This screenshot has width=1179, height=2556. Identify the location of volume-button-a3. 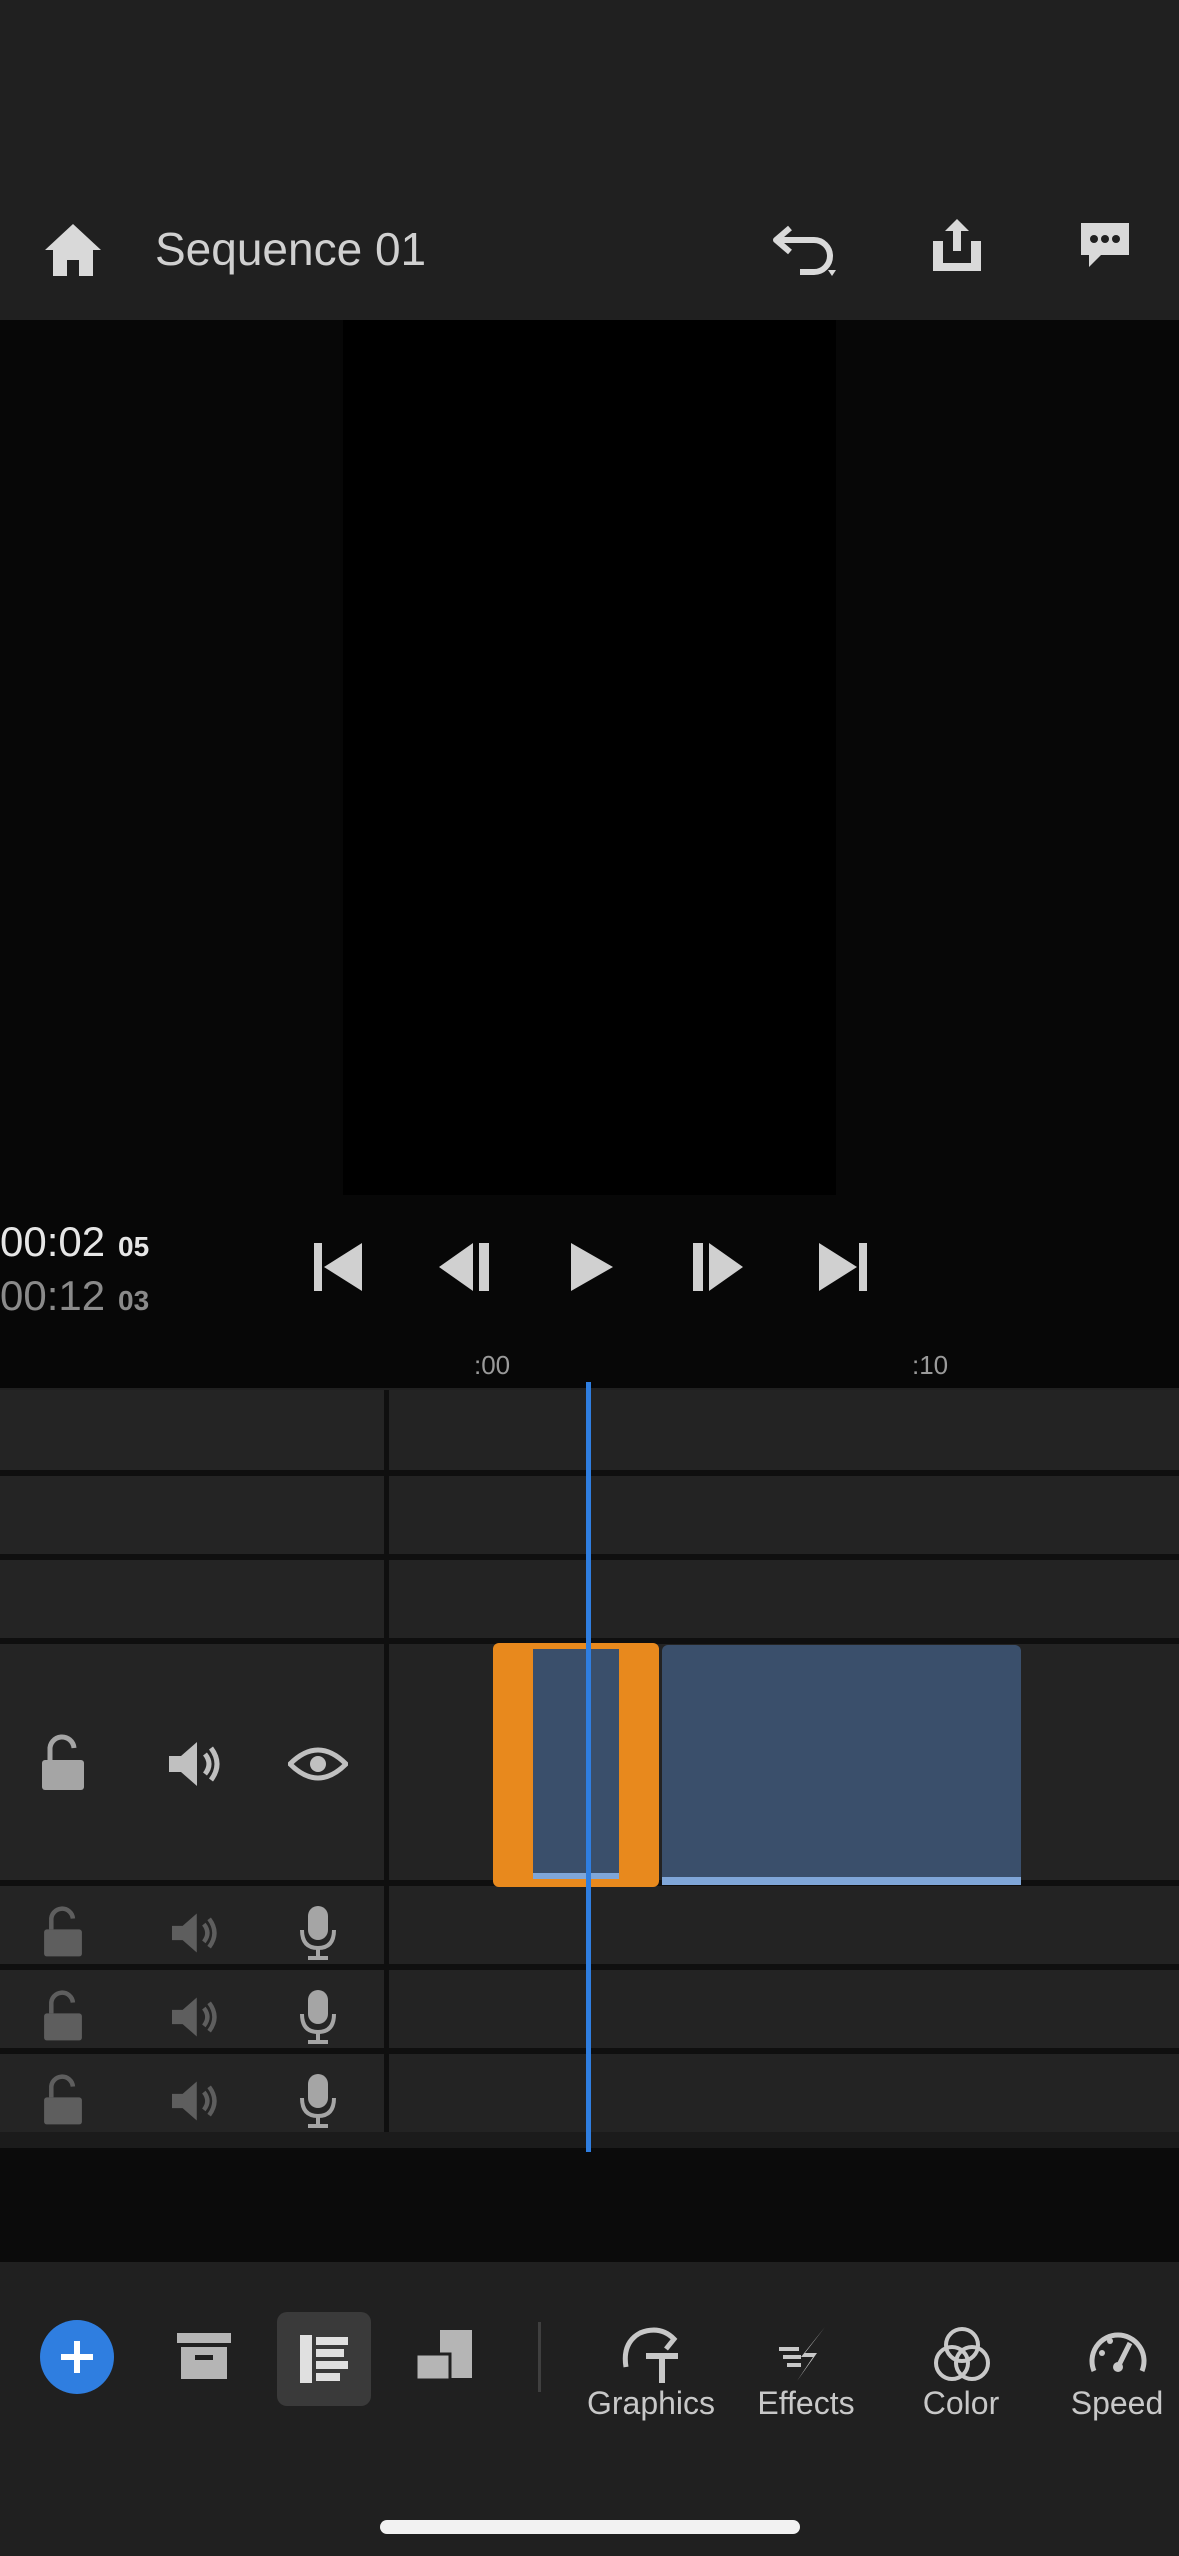
(195, 2101).